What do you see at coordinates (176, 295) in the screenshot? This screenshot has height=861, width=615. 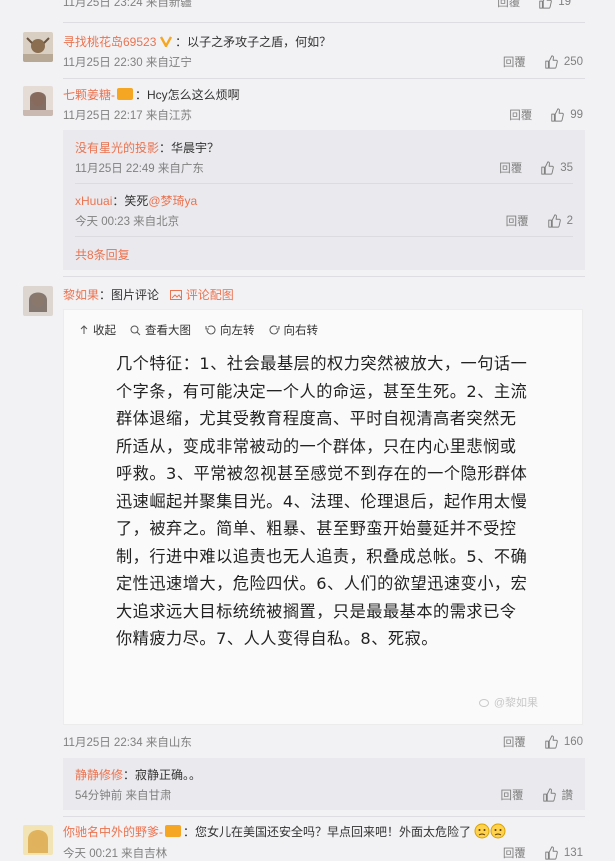 I see `image-icon` at bounding box center [176, 295].